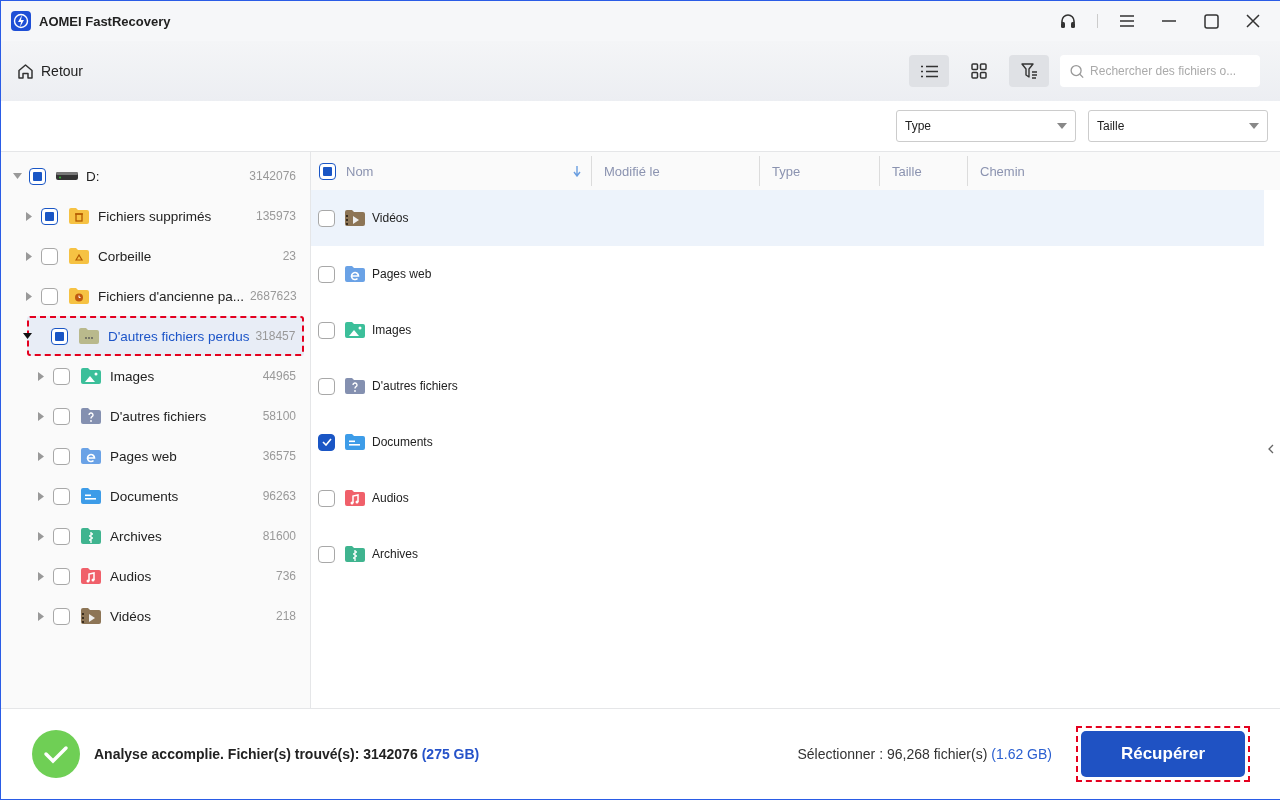 Image resolution: width=1280 pixels, height=800 pixels. What do you see at coordinates (131, 616) in the screenshot?
I see `tree-item-label: Vidéos` at bounding box center [131, 616].